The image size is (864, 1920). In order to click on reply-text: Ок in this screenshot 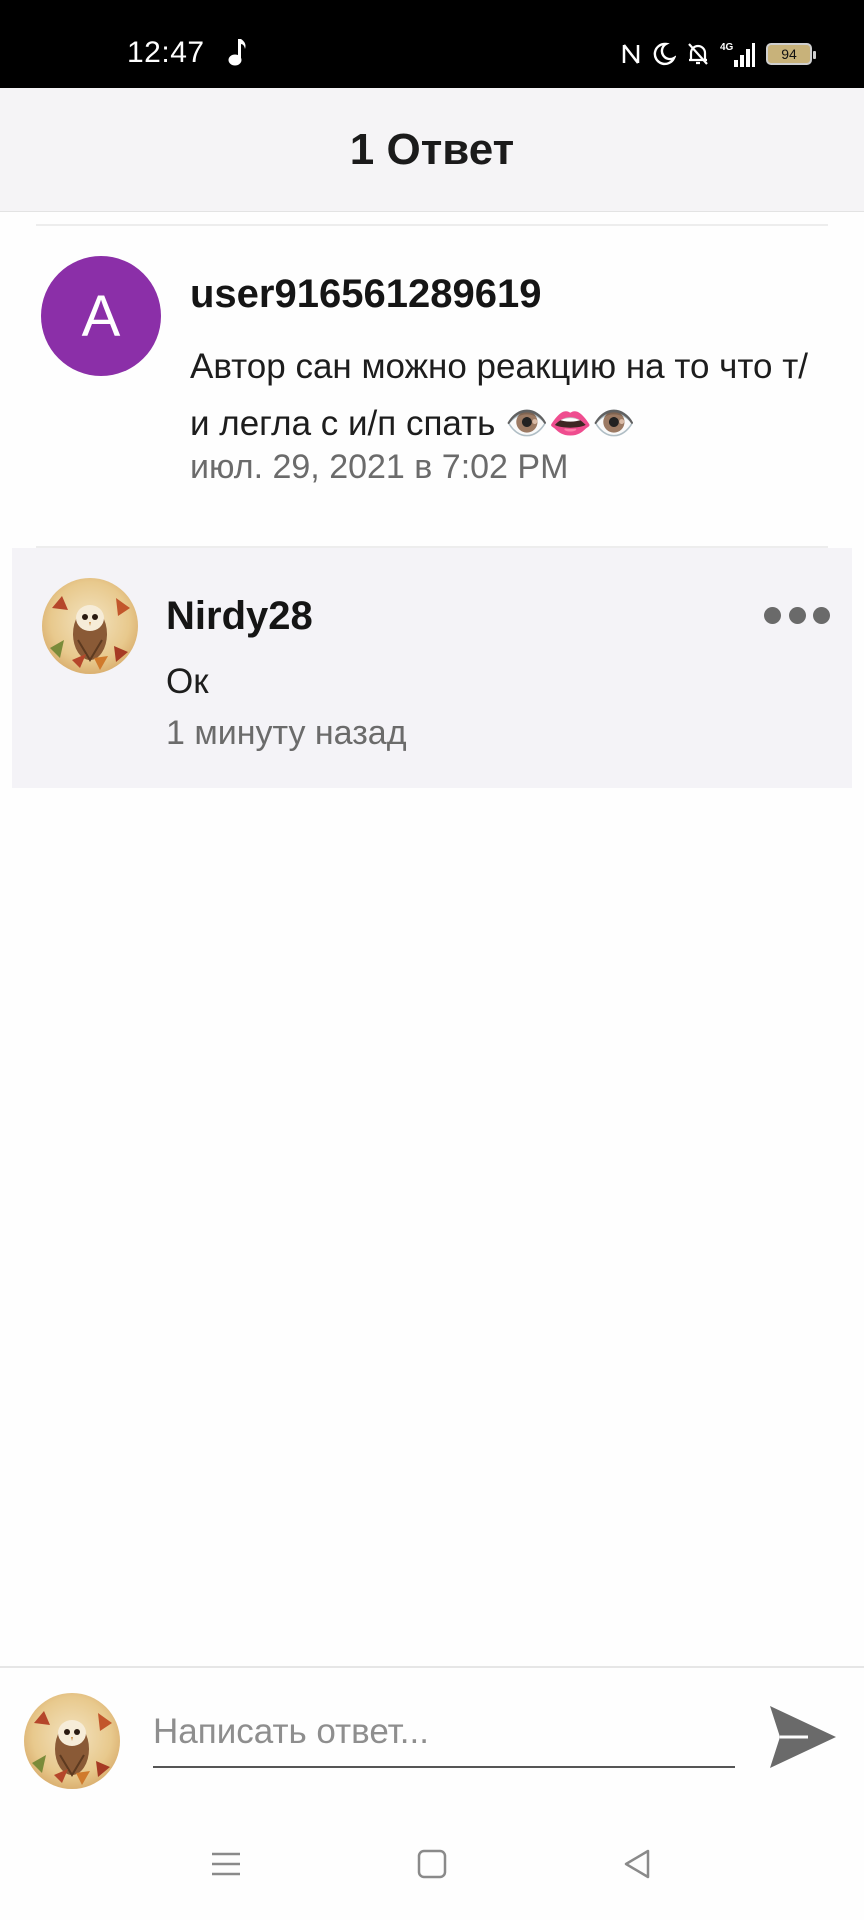, I will do `click(187, 681)`.